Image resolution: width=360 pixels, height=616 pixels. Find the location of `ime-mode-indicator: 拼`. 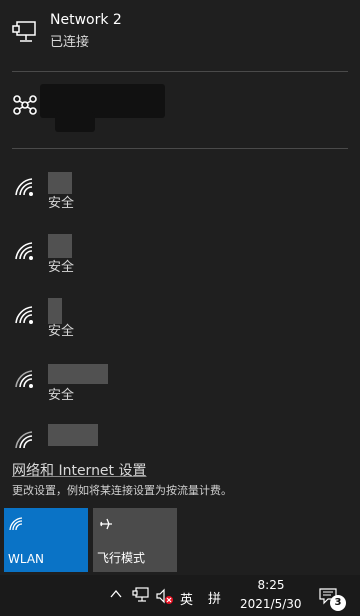

ime-mode-indicator: 拼 is located at coordinates (214, 597).